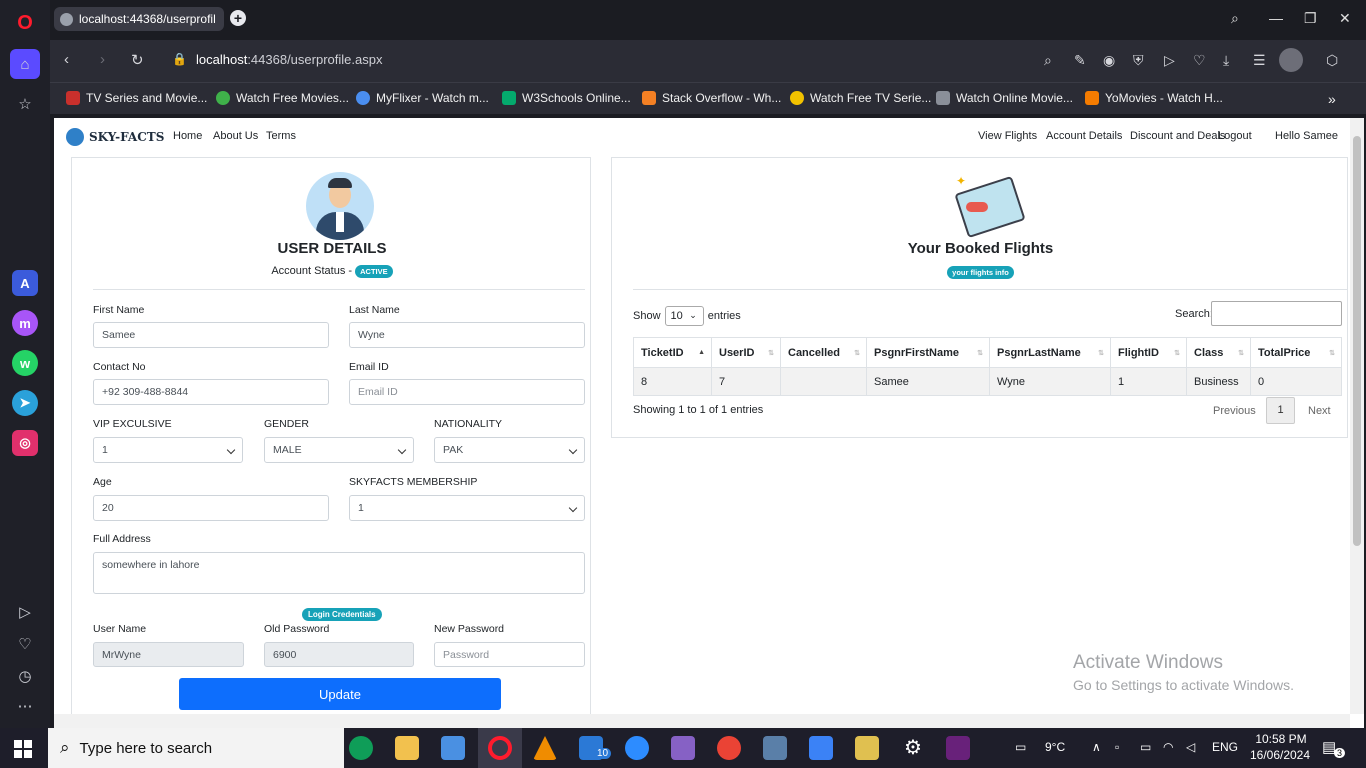 This screenshot has width=1366, height=768. What do you see at coordinates (66, 59) in the screenshot?
I see `back-icon: ‹` at bounding box center [66, 59].